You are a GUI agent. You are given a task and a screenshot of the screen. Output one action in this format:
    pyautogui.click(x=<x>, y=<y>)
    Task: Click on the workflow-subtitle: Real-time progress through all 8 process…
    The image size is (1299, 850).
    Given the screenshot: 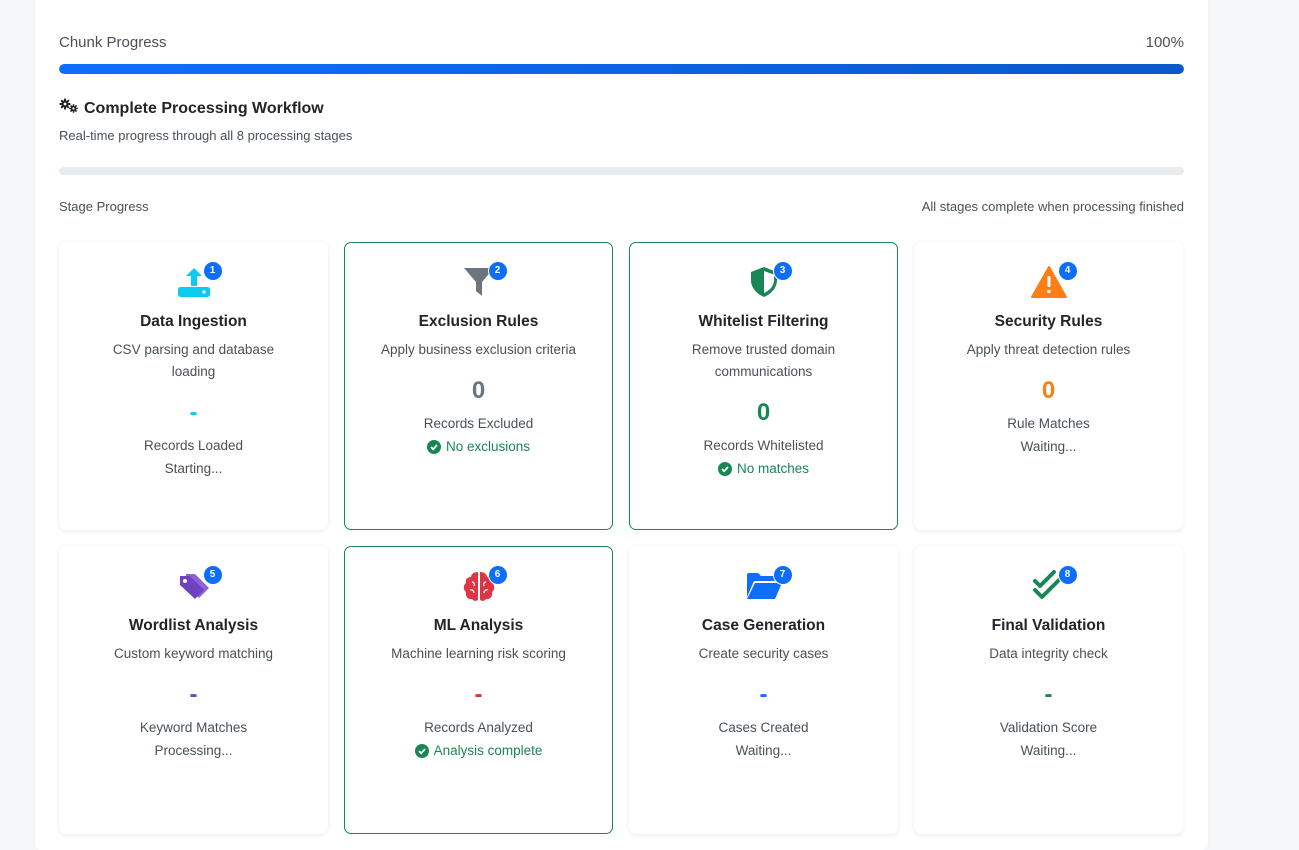 What is the action you would take?
    pyautogui.click(x=206, y=135)
    